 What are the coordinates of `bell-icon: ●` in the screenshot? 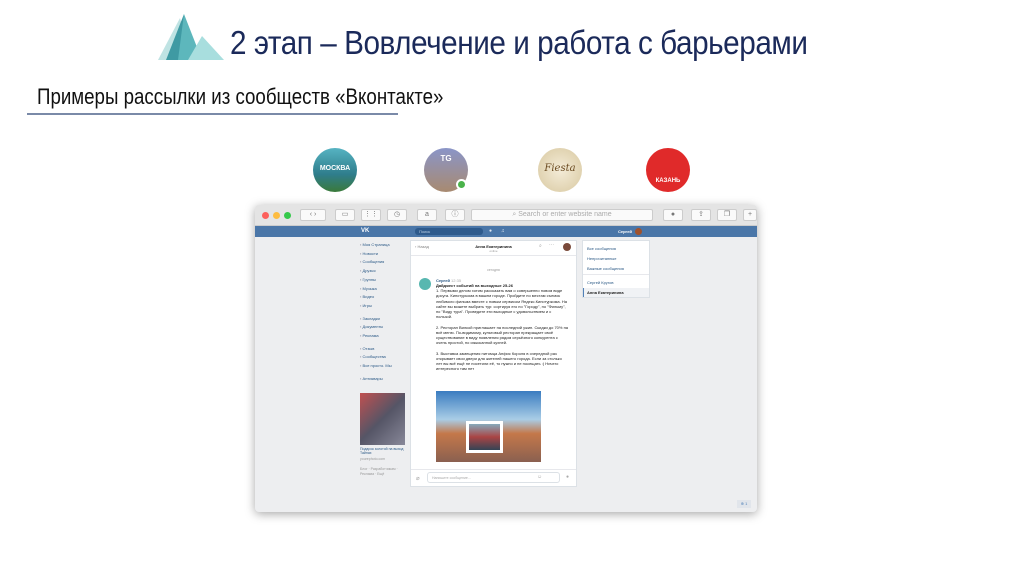 It's located at (490, 231).